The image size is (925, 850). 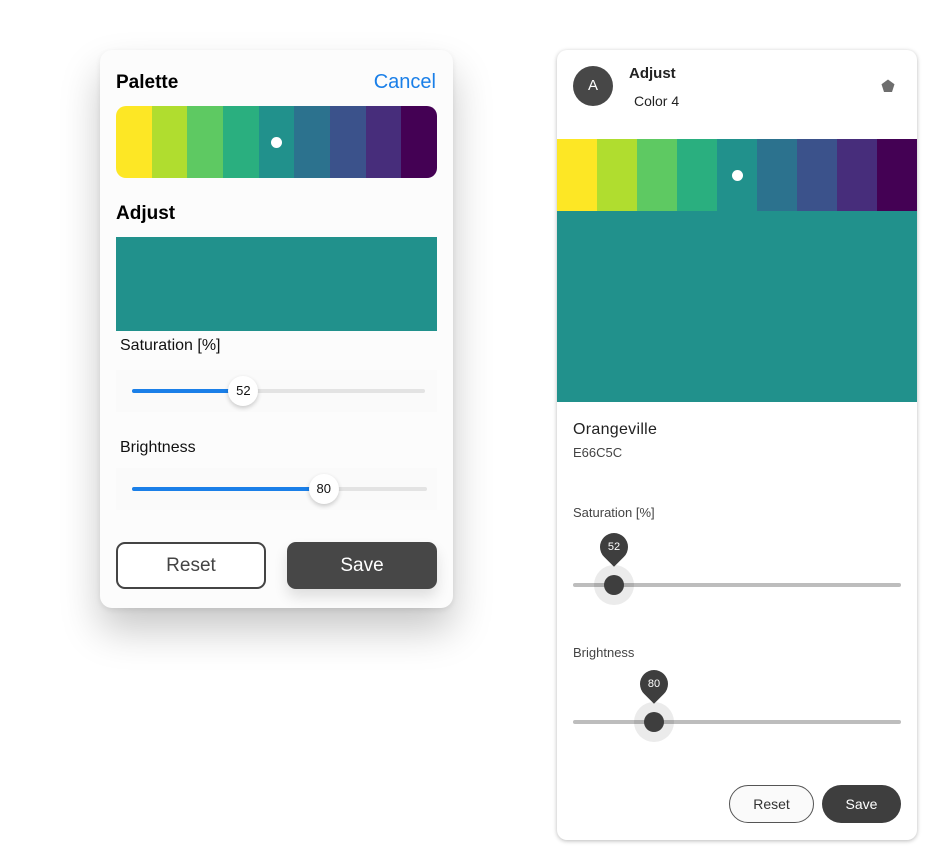 I want to click on pentagon-icon, so click(x=888, y=86).